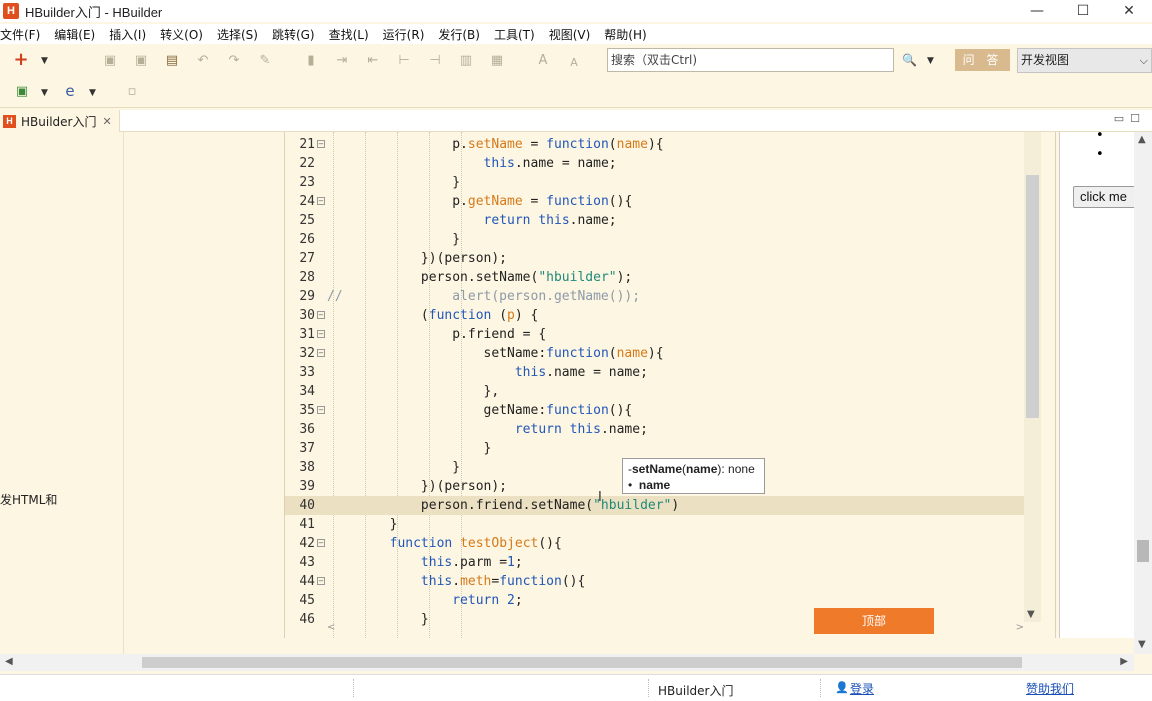 The height and width of the screenshot is (701, 1152). I want to click on stop-icon: ▫, so click(132, 92).